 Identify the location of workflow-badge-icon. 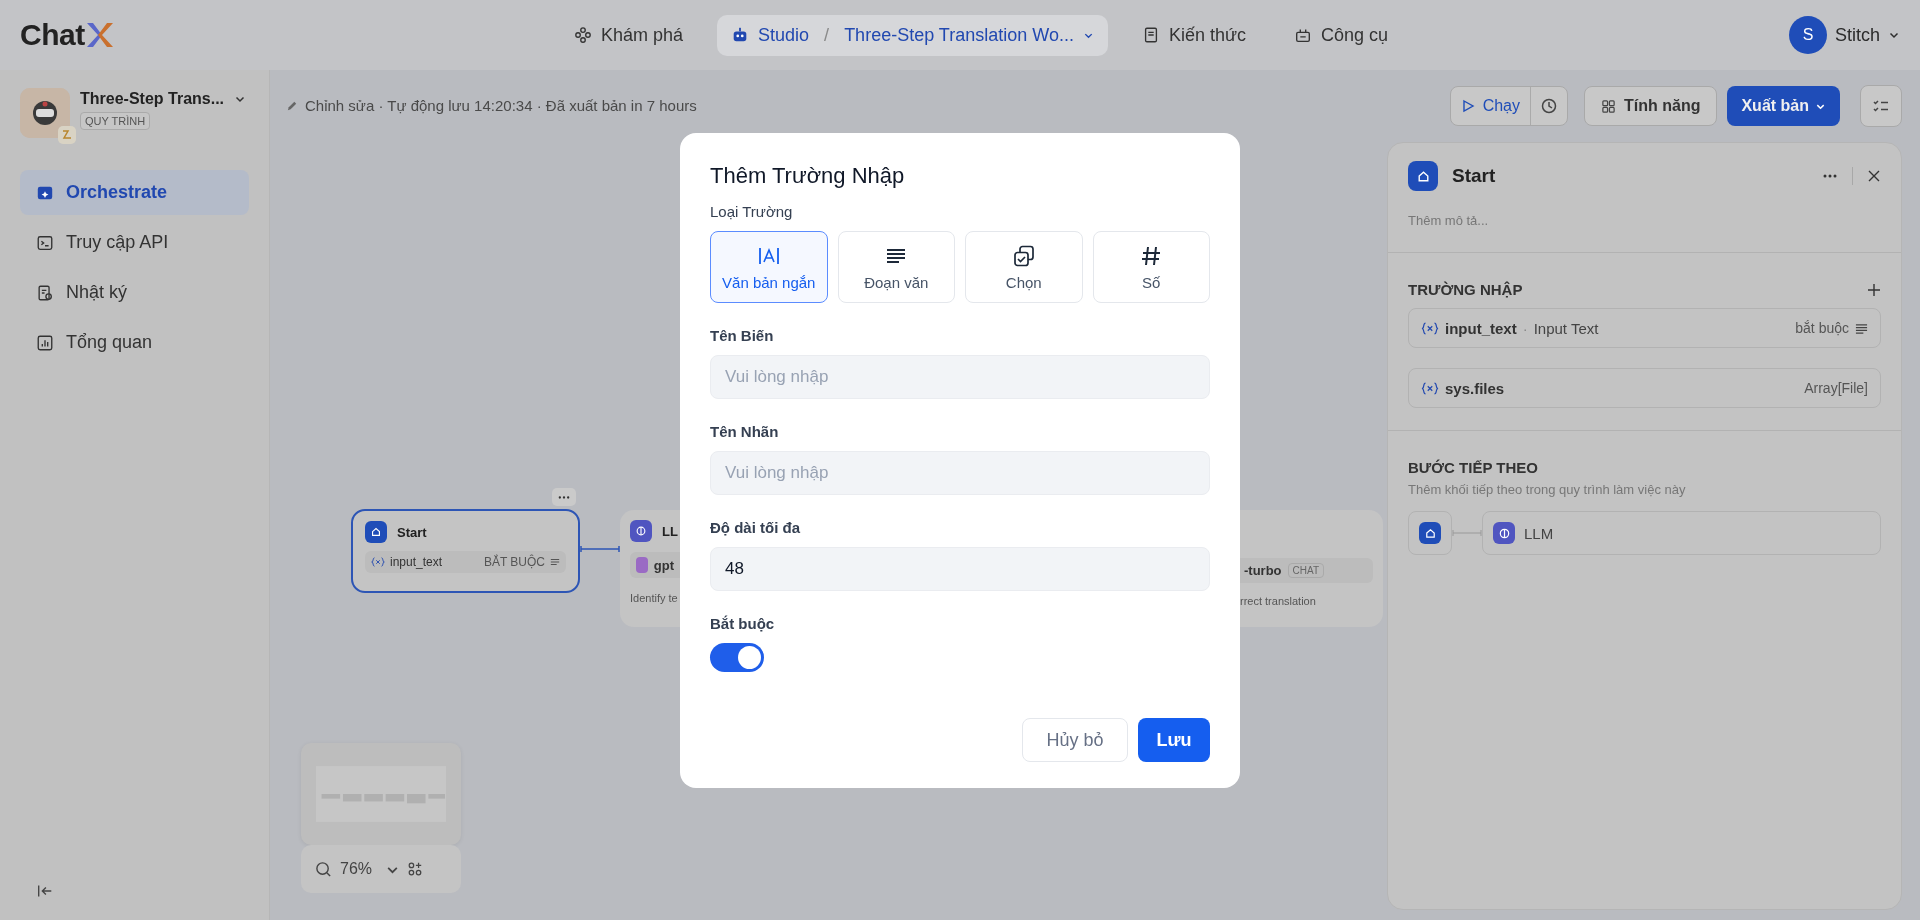
(67, 135).